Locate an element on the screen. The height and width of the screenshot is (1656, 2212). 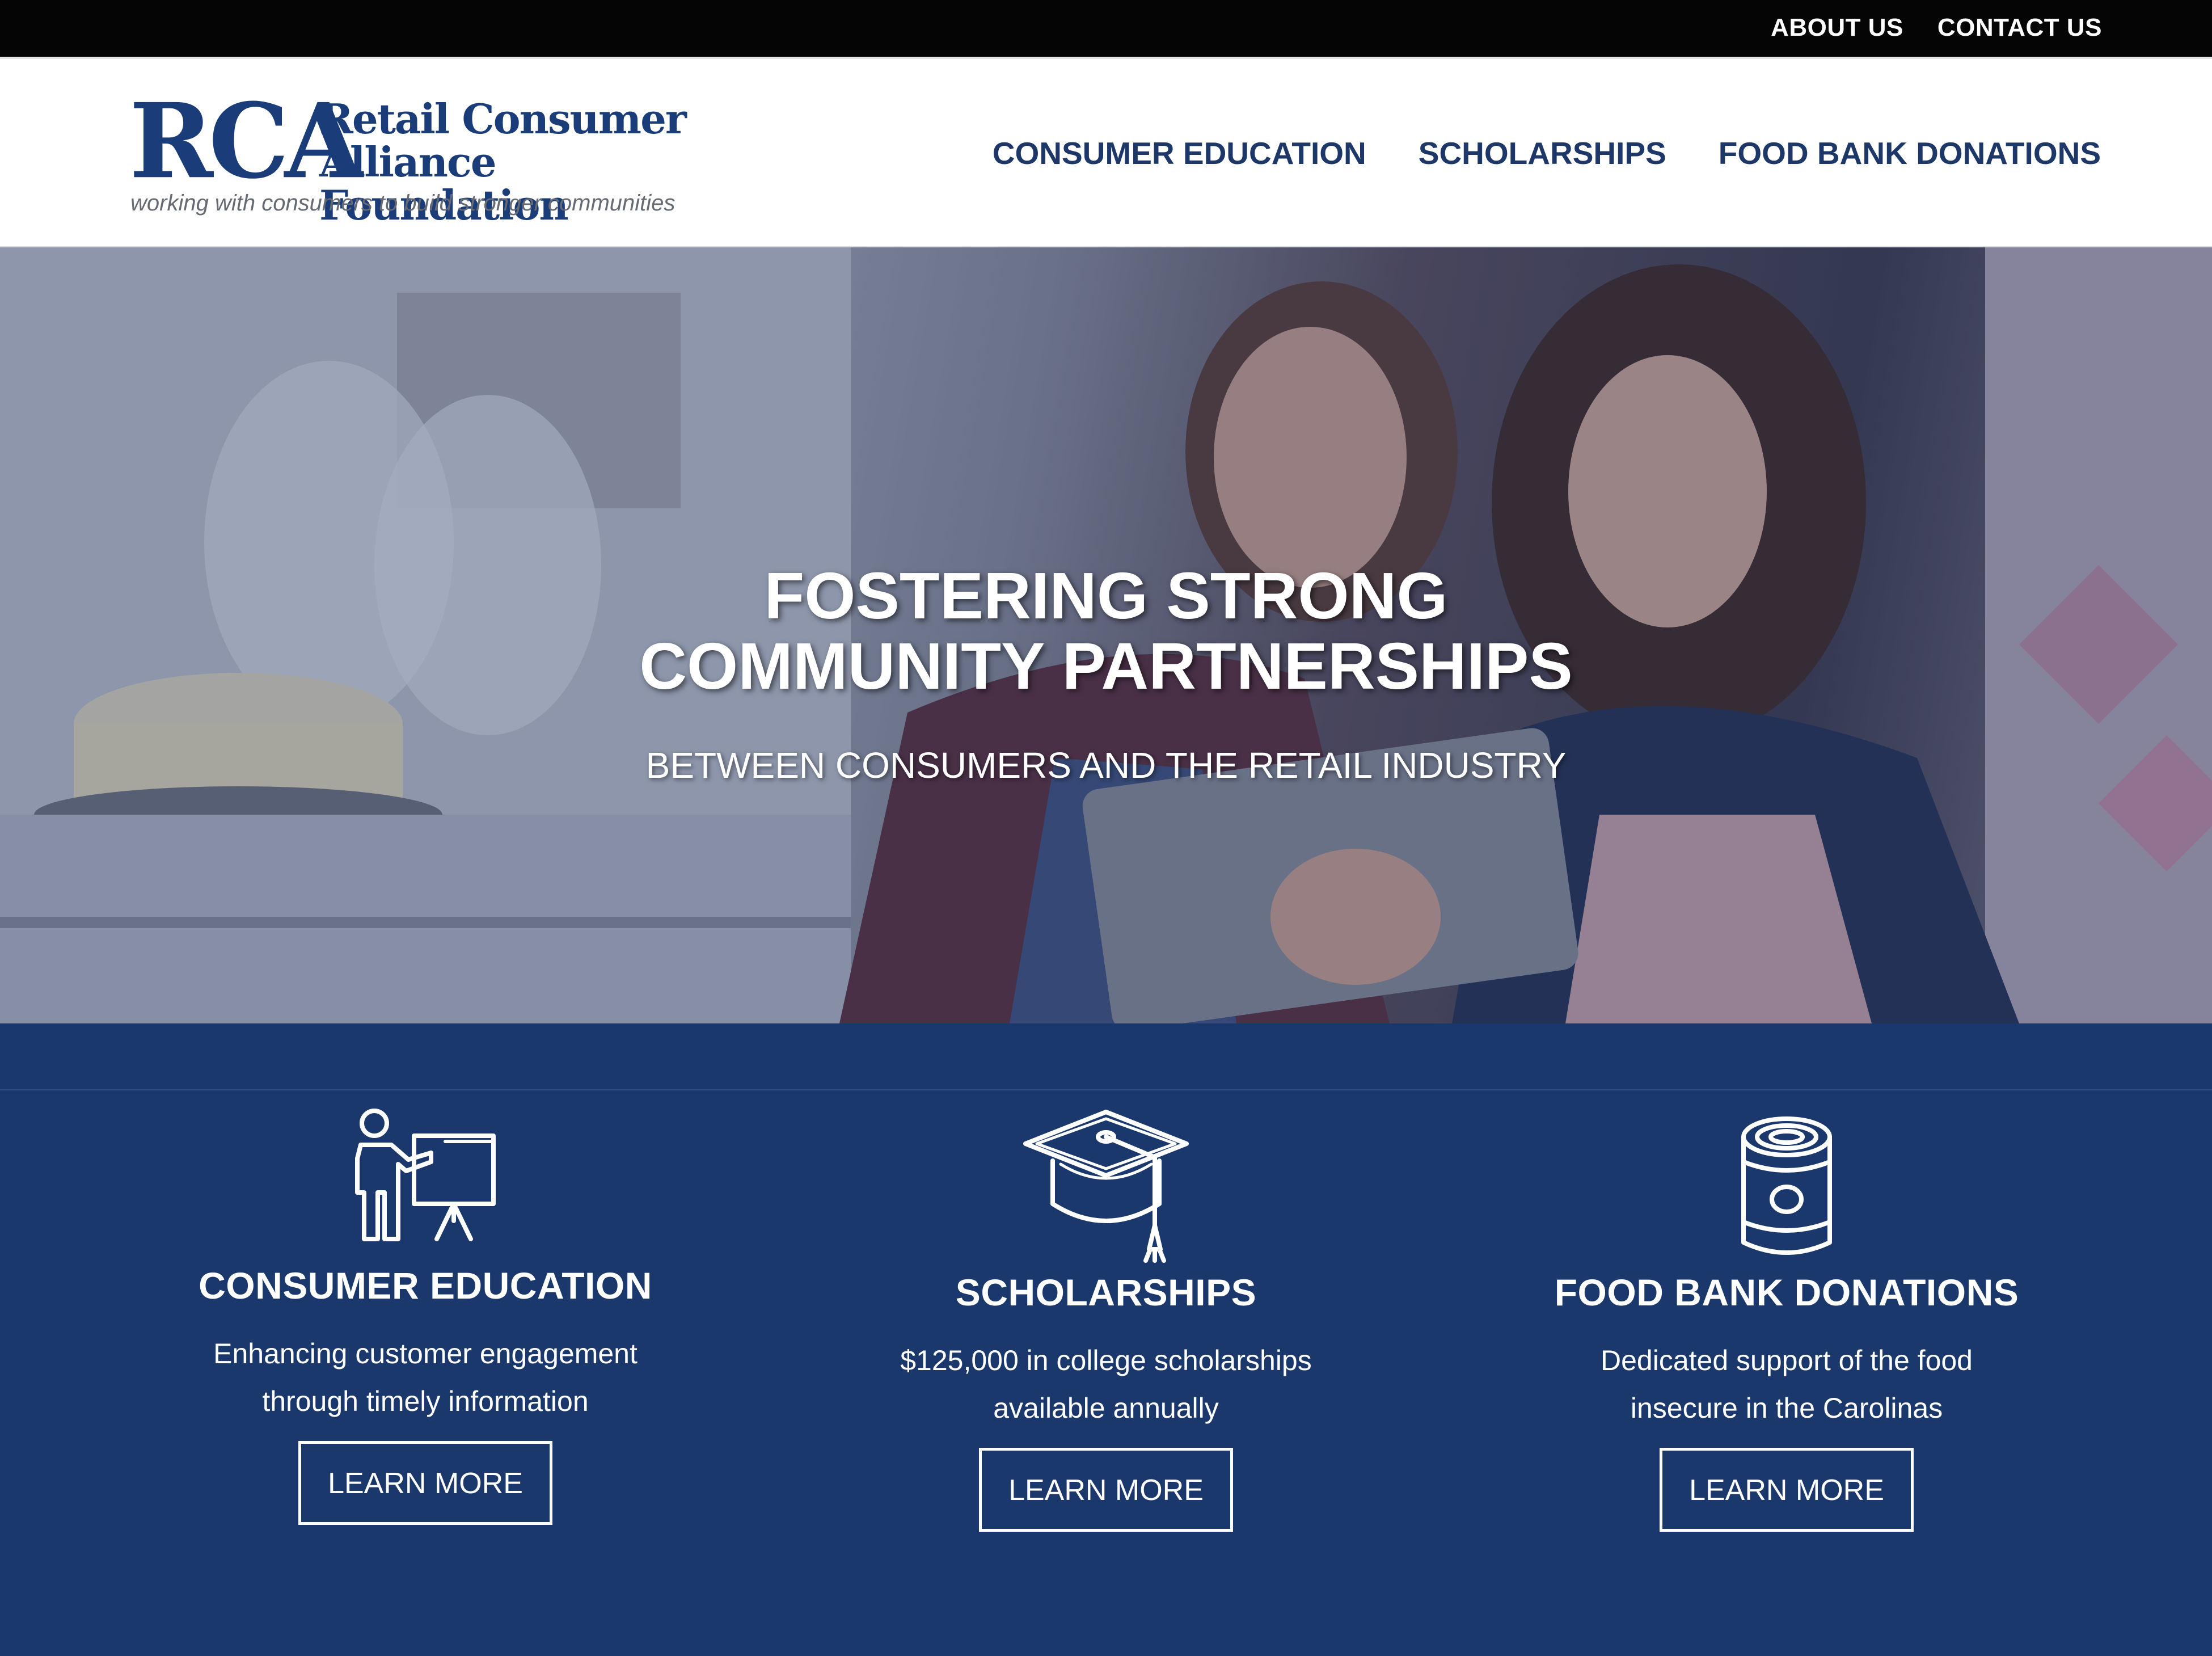
logo-name-line1: Retail Consumer is located at coordinates (503, 119).